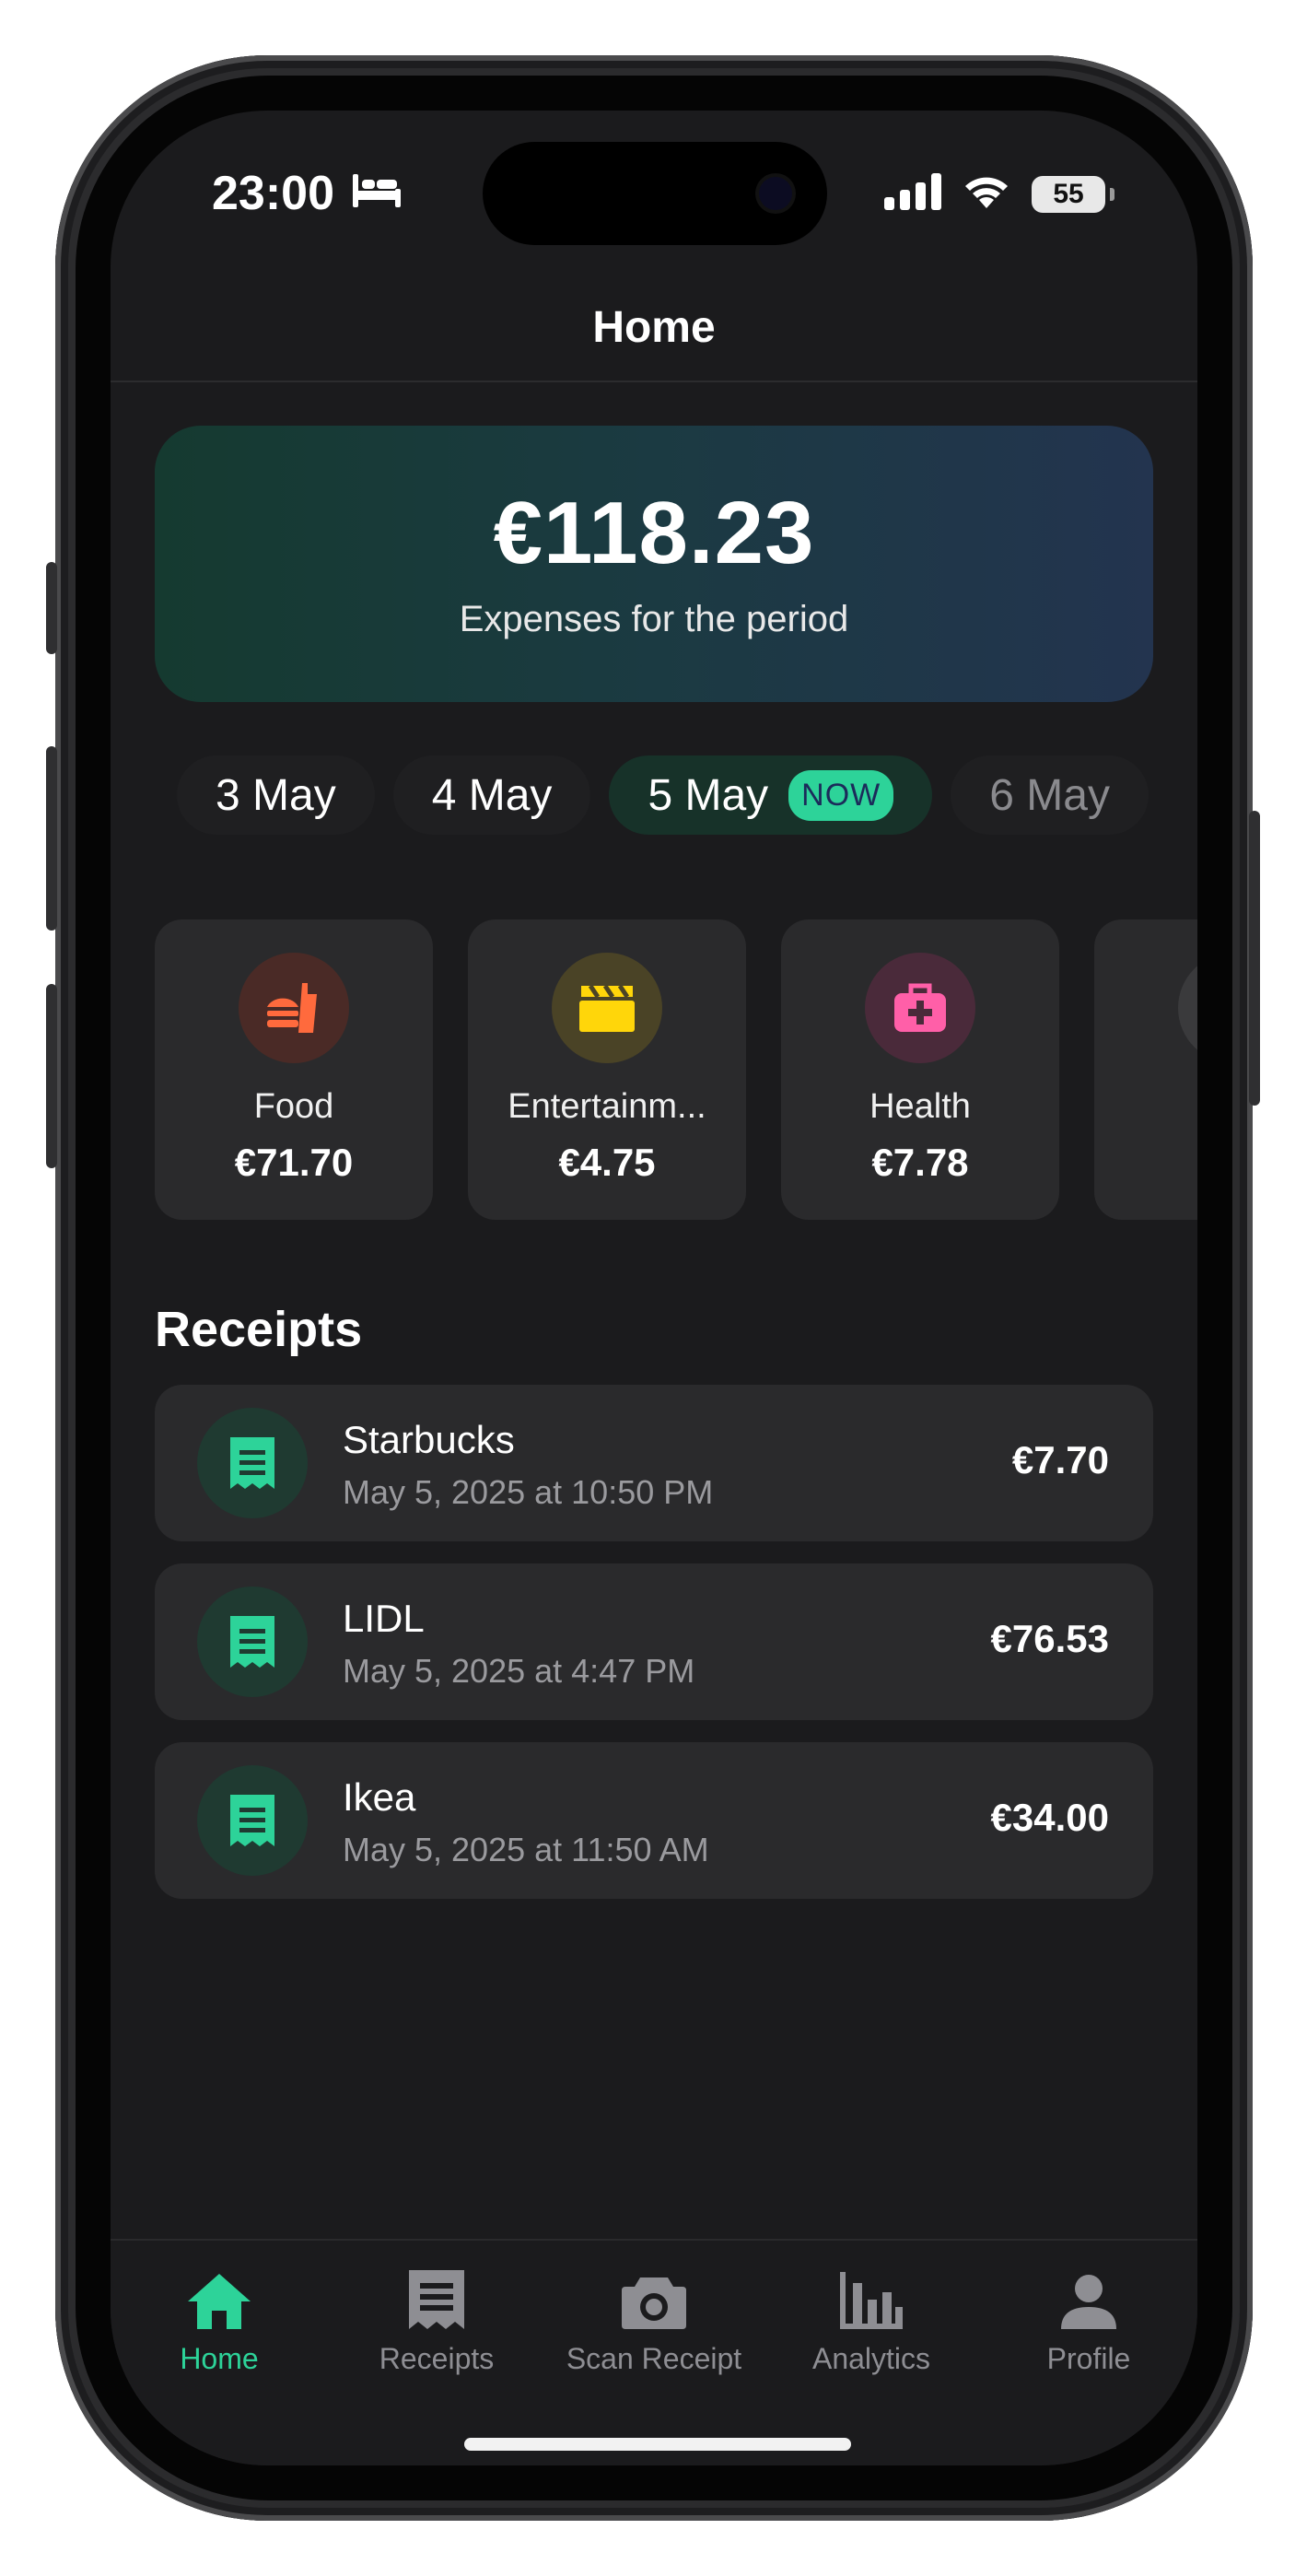 The height and width of the screenshot is (2576, 1307). I want to click on volume-down-button, so click(52, 1076).